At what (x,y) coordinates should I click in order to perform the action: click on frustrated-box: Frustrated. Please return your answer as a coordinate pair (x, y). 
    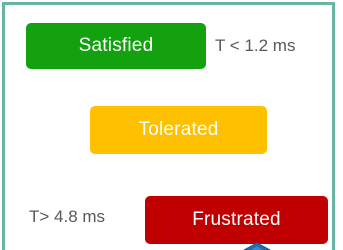
    Looking at the image, I should click on (236, 220).